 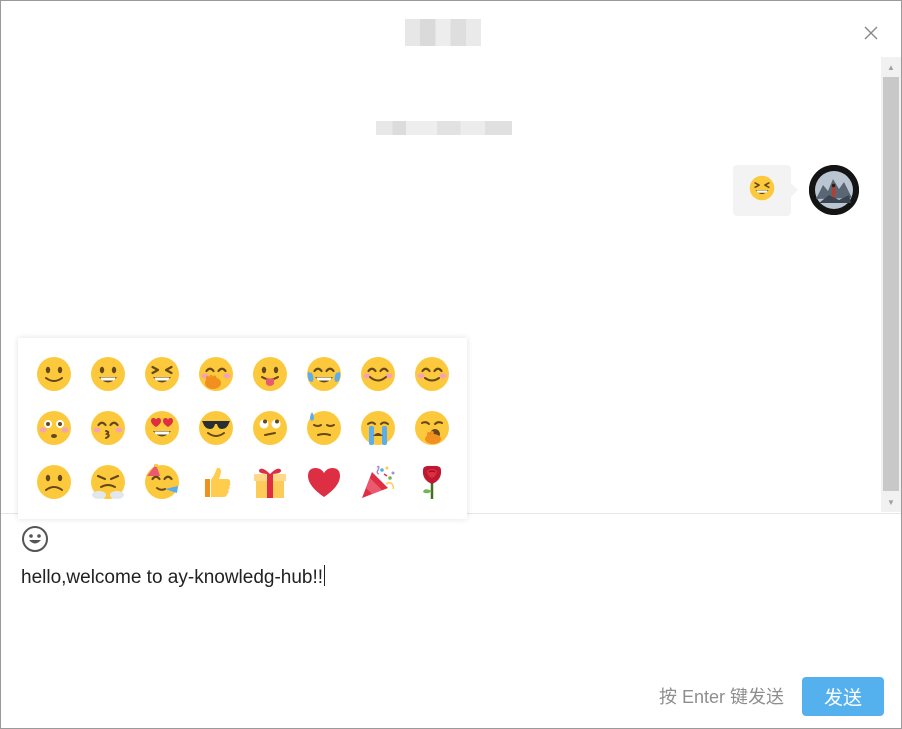 I want to click on emoji-kissing-face-with-closed-eyes, so click(x=108, y=428).